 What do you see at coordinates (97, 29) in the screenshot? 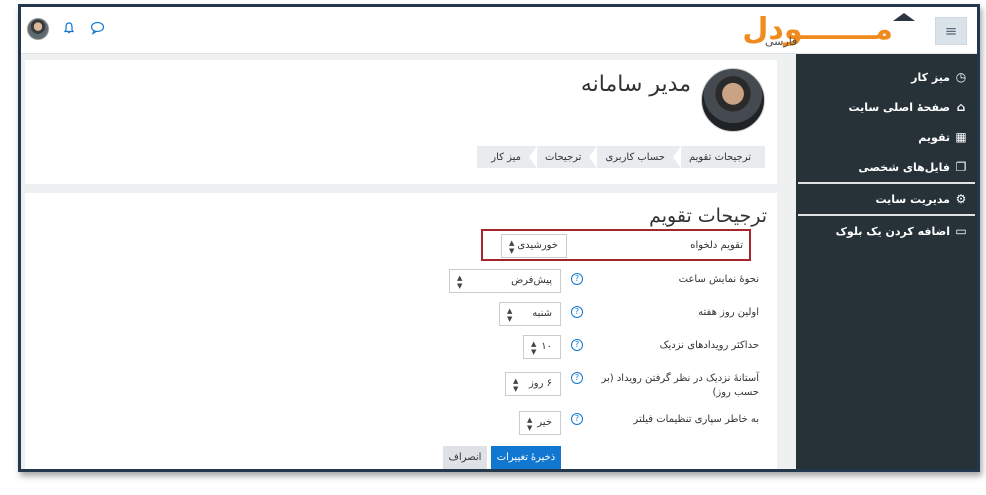
I see `chat-bubble-icon` at bounding box center [97, 29].